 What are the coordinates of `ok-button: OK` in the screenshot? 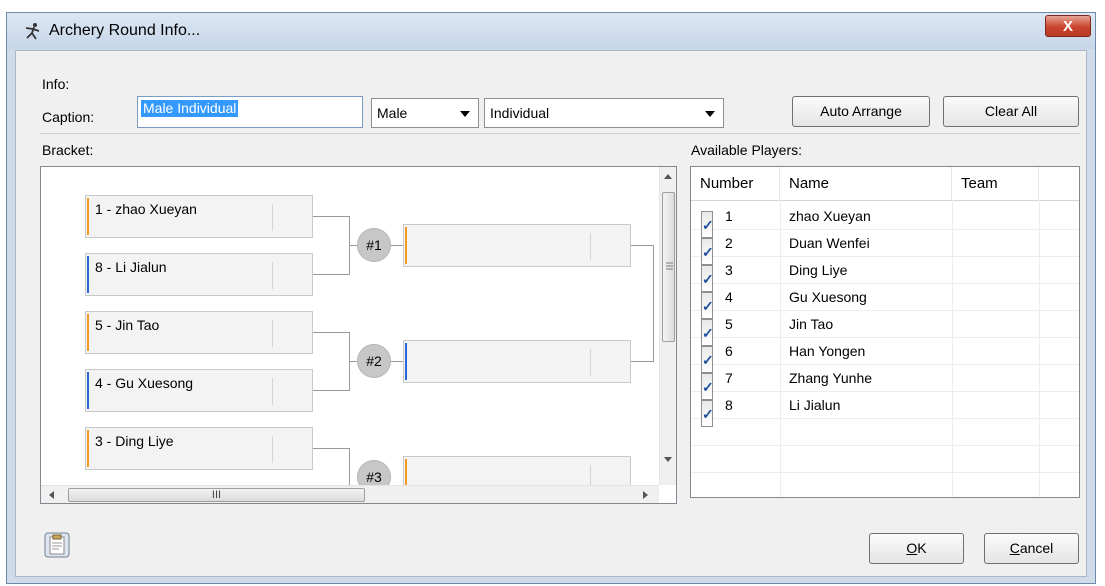 It's located at (916, 548).